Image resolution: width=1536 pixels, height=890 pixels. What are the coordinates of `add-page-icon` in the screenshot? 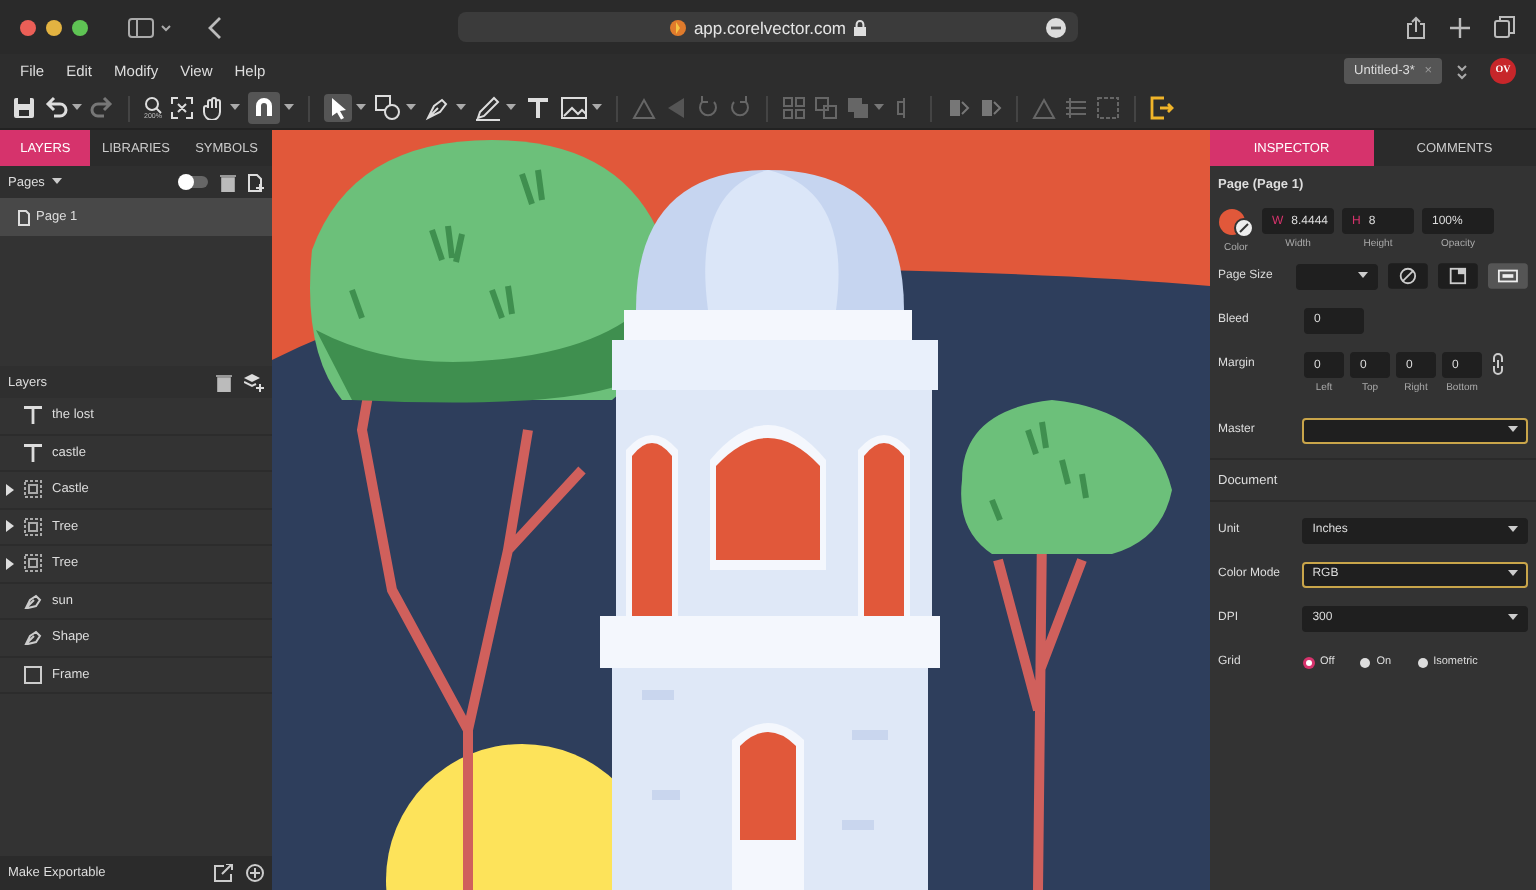 It's located at (256, 182).